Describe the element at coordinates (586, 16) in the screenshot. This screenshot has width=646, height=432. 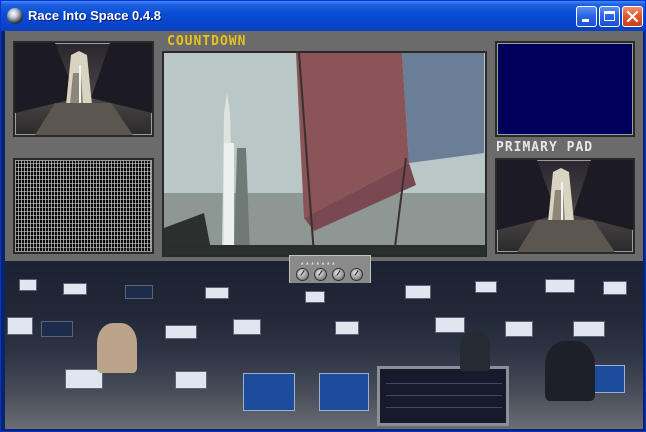
I see `minimize-button` at that location.